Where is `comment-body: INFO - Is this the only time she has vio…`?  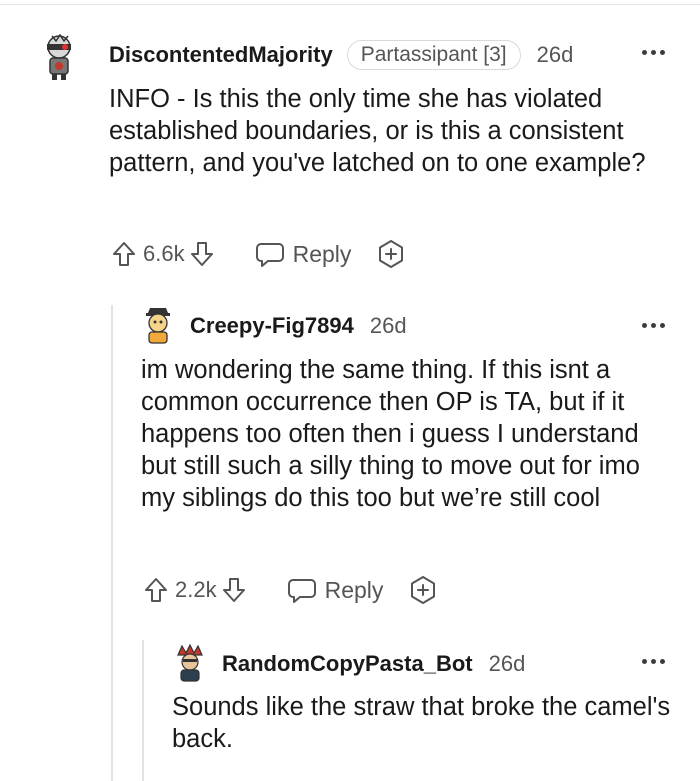
comment-body: INFO - Is this the only time she has vio… is located at coordinates (377, 131).